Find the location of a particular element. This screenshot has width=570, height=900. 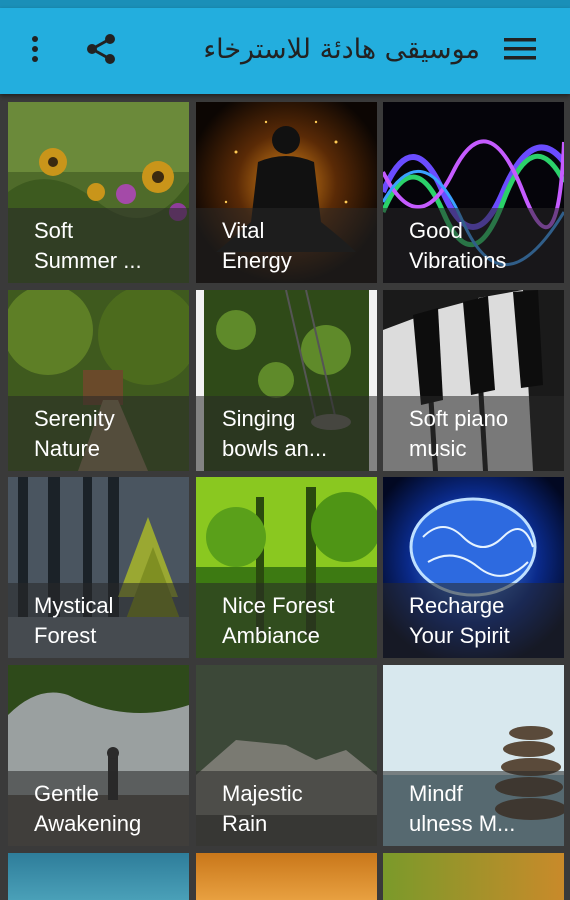

tile-majestic-rain: Majestic Rain is located at coordinates (286, 755).